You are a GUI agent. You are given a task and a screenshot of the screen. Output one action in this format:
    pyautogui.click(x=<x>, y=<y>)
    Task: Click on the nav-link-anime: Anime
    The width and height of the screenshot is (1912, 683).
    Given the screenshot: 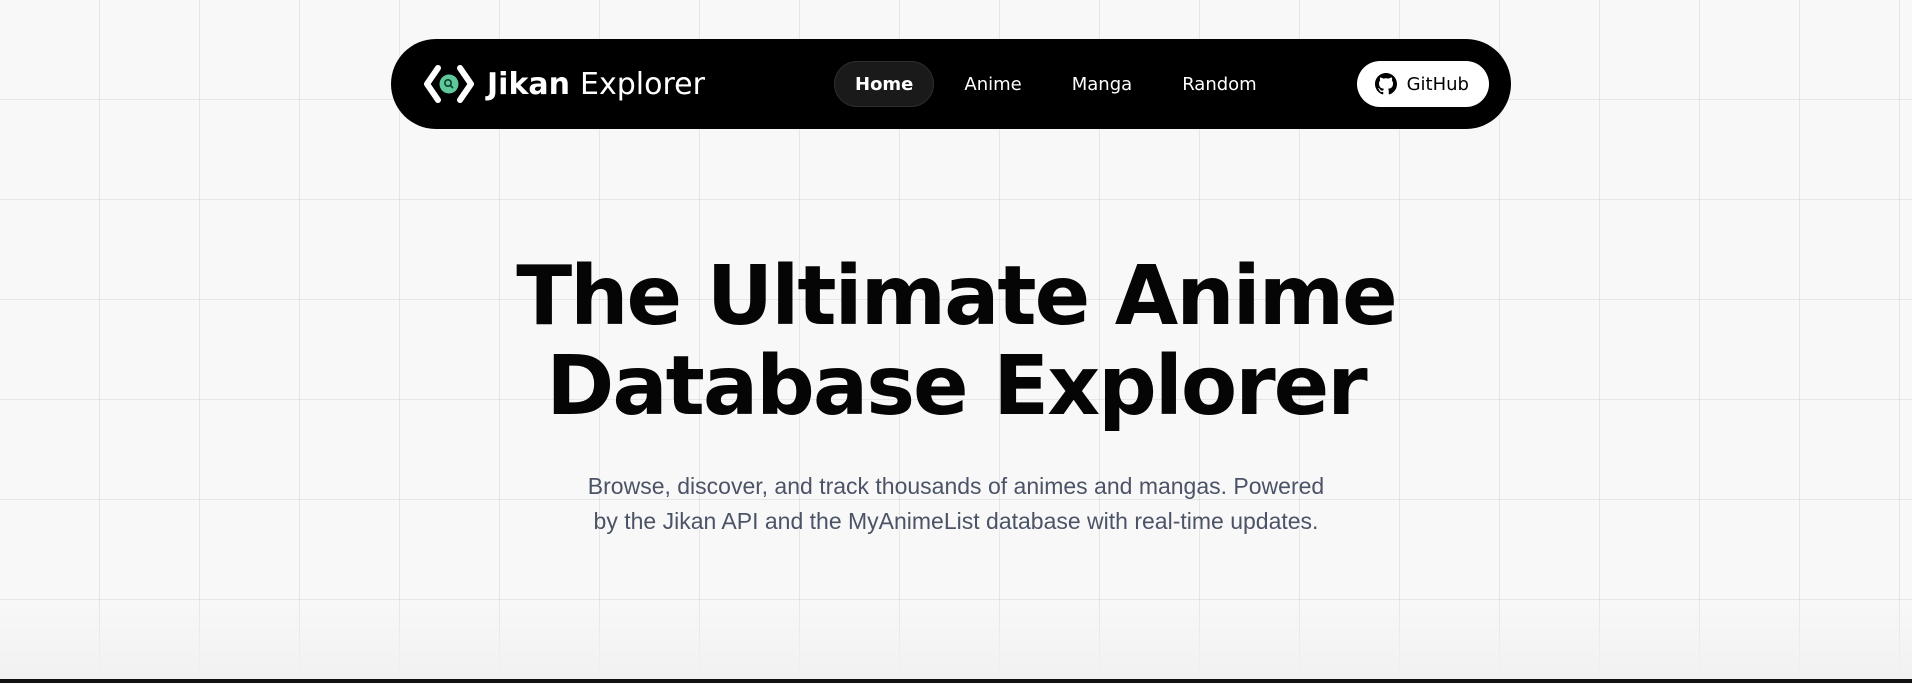 What is the action you would take?
    pyautogui.click(x=992, y=84)
    